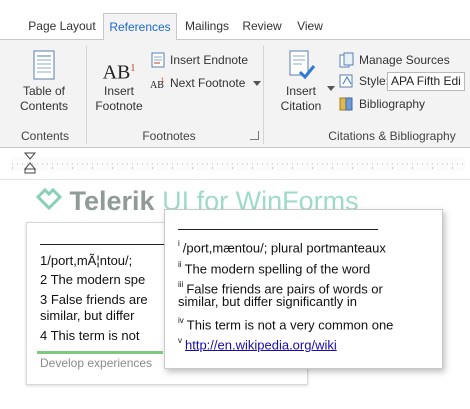 The width and height of the screenshot is (470, 409). What do you see at coordinates (301, 106) in the screenshot?
I see `insert-citation-label-2: Citation` at bounding box center [301, 106].